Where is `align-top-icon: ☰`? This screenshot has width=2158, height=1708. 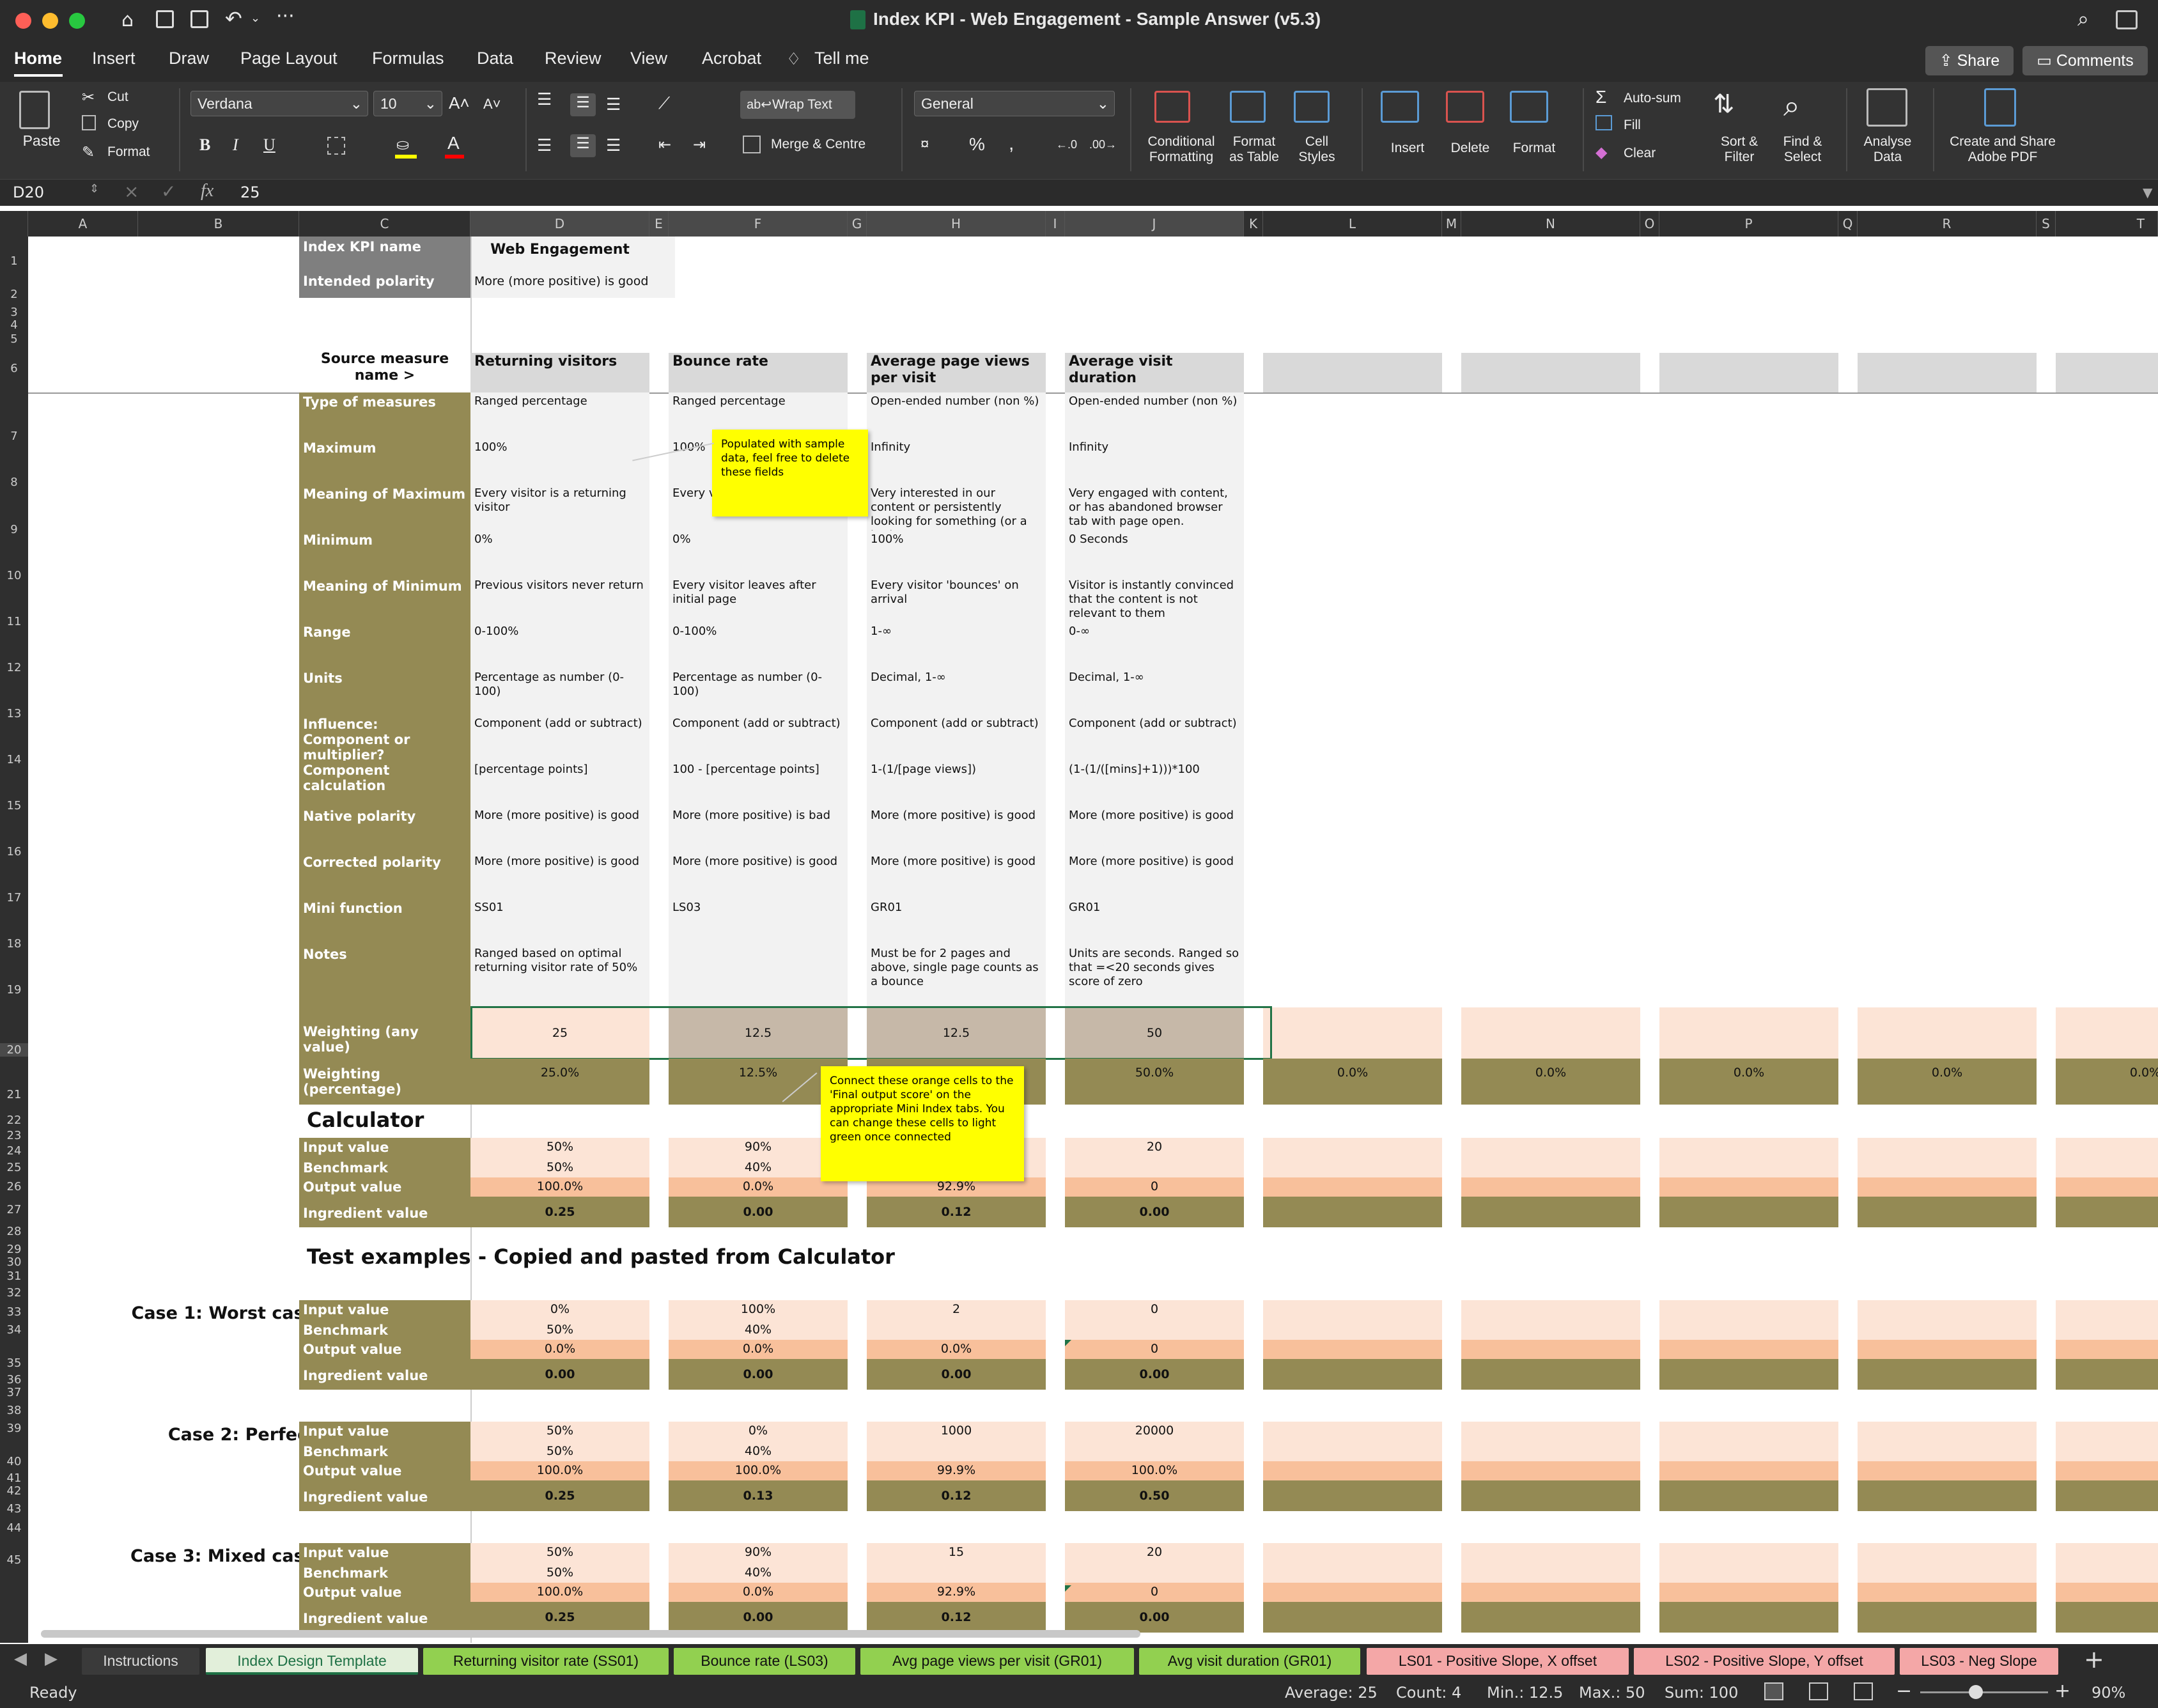 align-top-icon: ☰ is located at coordinates (545, 99).